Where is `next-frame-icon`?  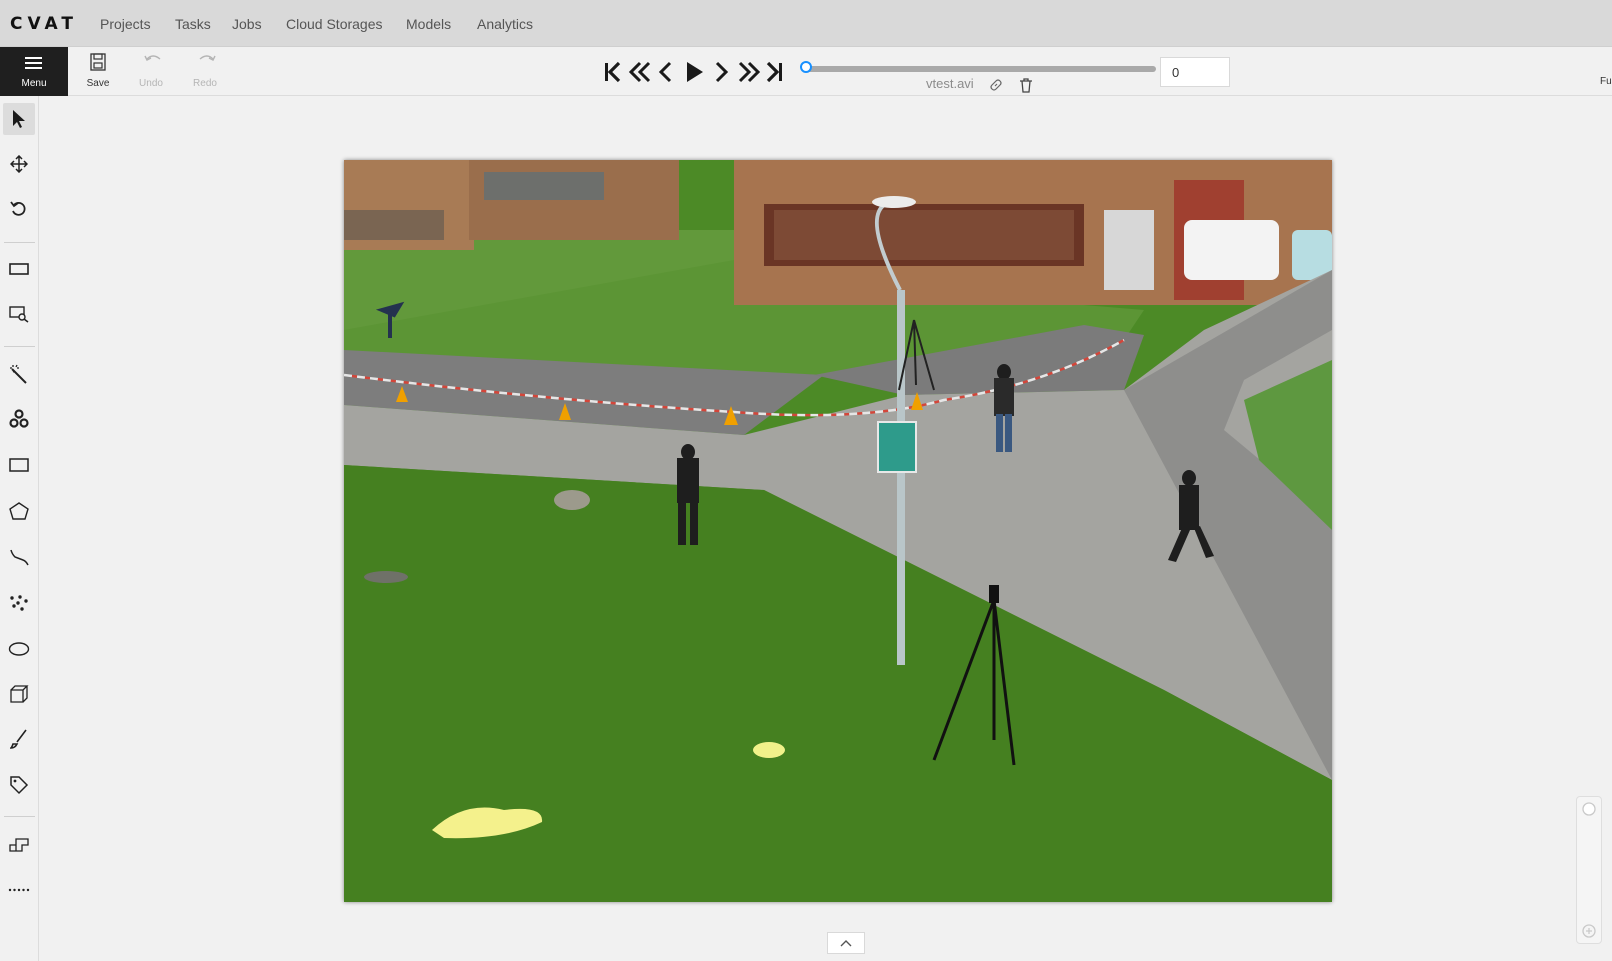 next-frame-icon is located at coordinates (722, 72).